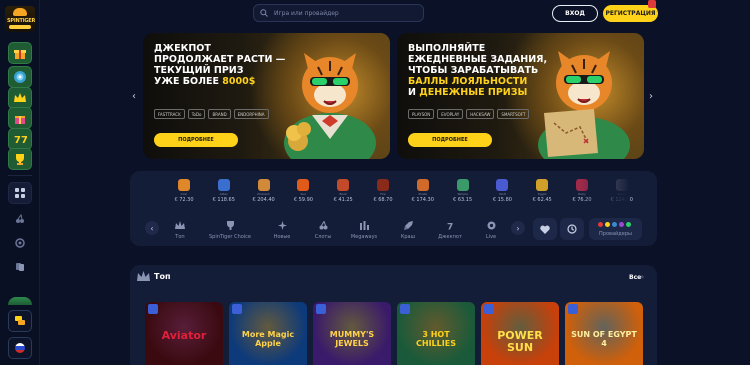 This screenshot has height=365, width=750. Describe the element at coordinates (480, 114) in the screenshot. I see `partner-logo: HACKSAW` at that location.